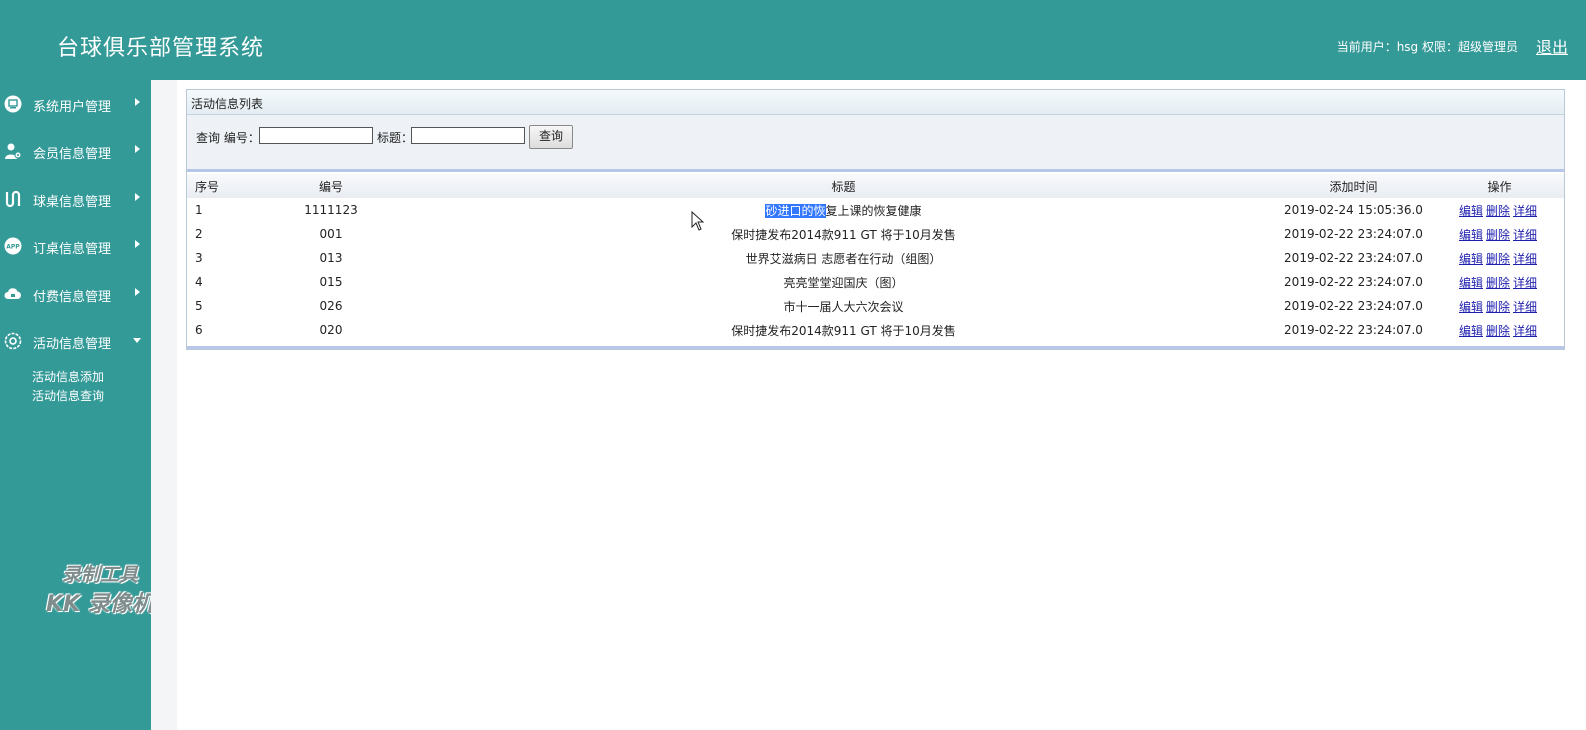 The width and height of the screenshot is (1586, 730). What do you see at coordinates (72, 249) in the screenshot?
I see `sidebar-item-label: 订桌信息管理` at bounding box center [72, 249].